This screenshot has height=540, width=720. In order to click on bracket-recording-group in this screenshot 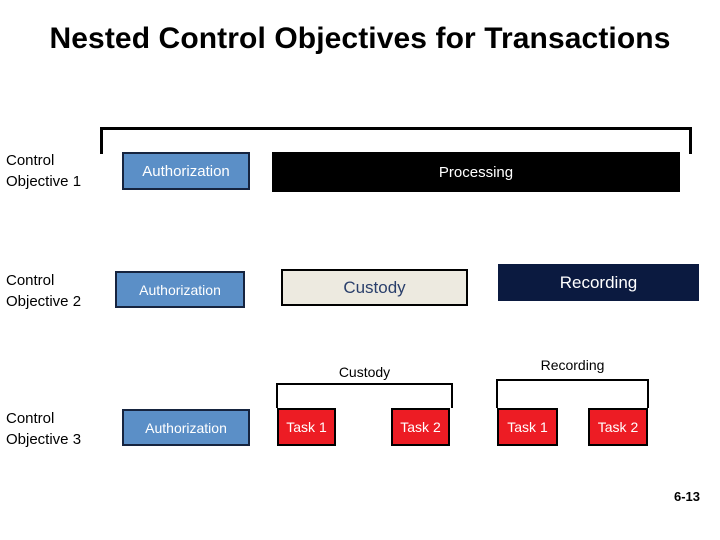, I will do `click(572, 393)`.